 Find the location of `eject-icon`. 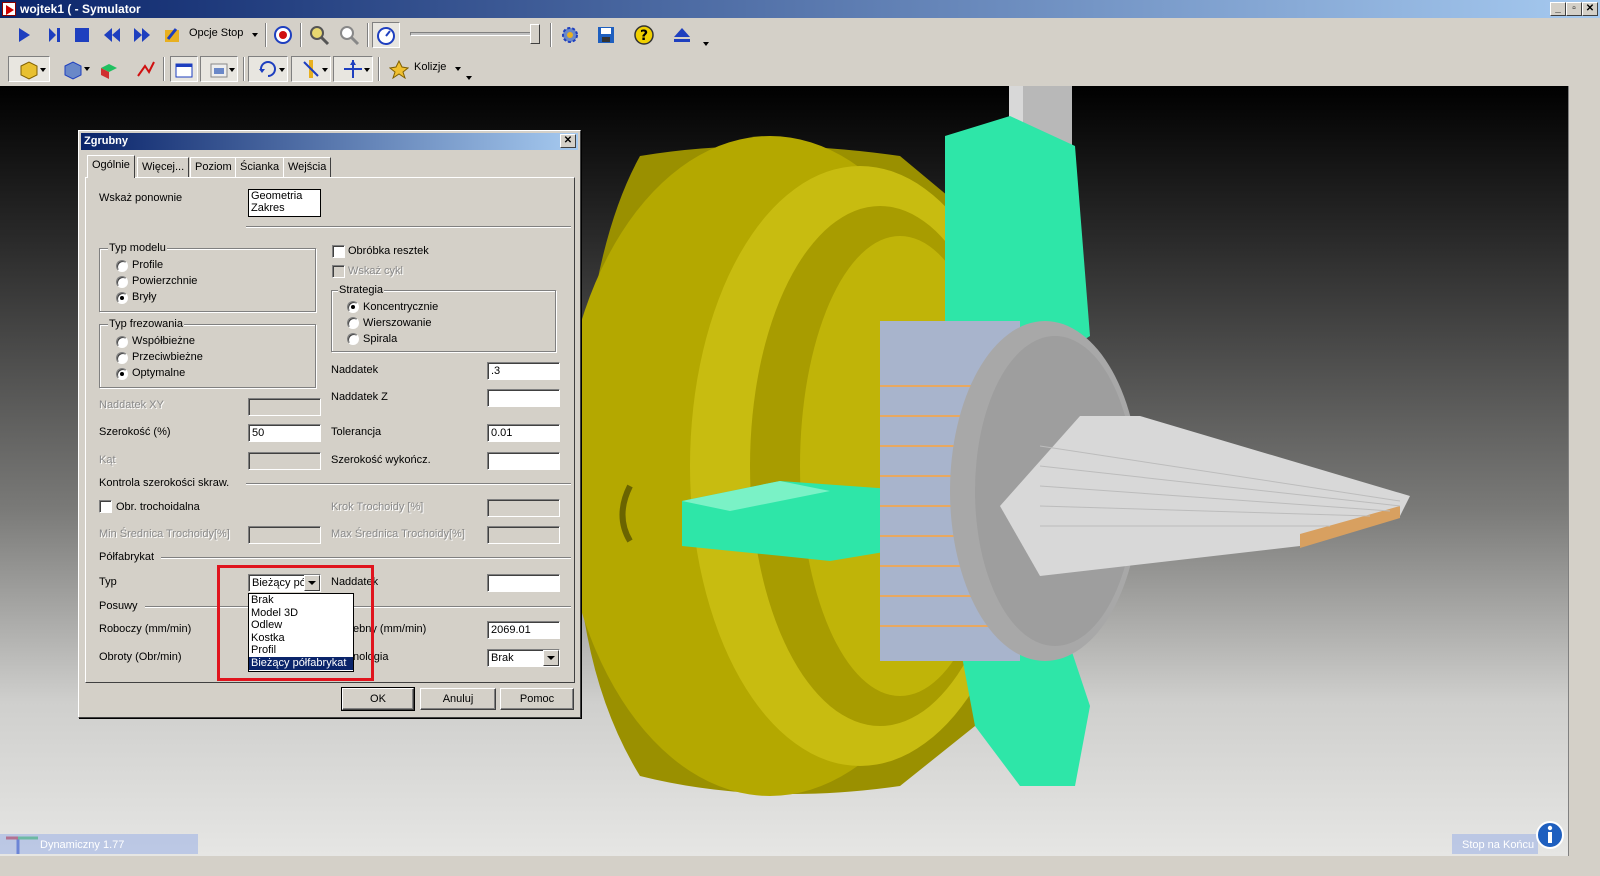

eject-icon is located at coordinates (682, 35).